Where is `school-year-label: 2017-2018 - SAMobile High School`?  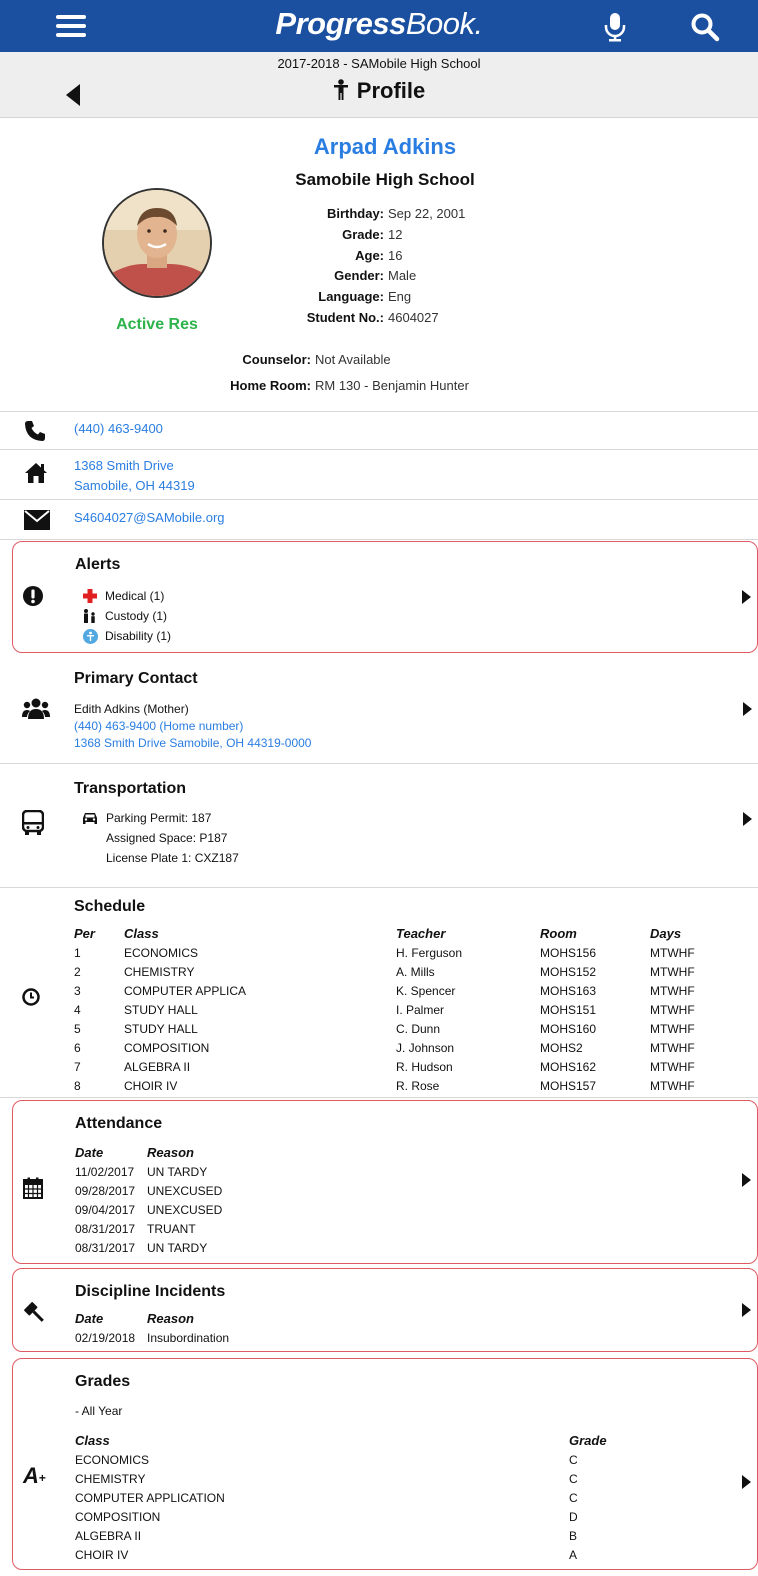 school-year-label: 2017-2018 - SAMobile High School is located at coordinates (379, 63).